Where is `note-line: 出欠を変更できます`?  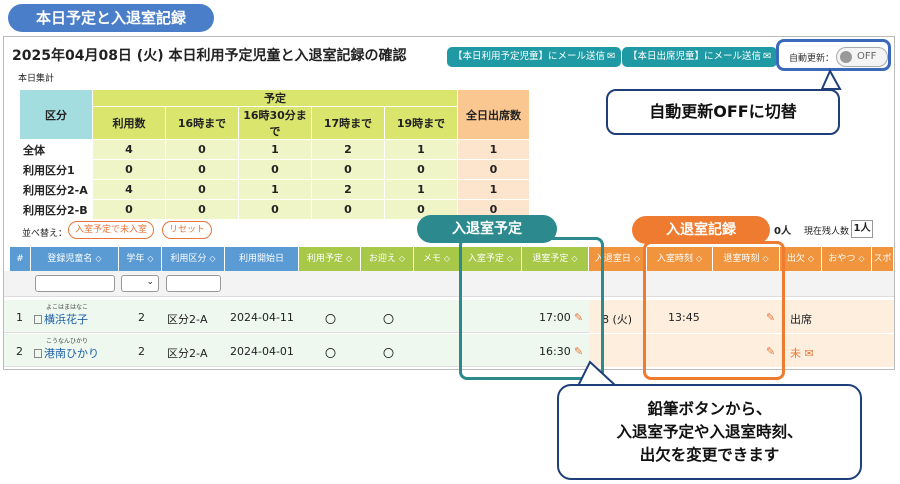
note-line: 出欠を変更できます is located at coordinates (709, 455).